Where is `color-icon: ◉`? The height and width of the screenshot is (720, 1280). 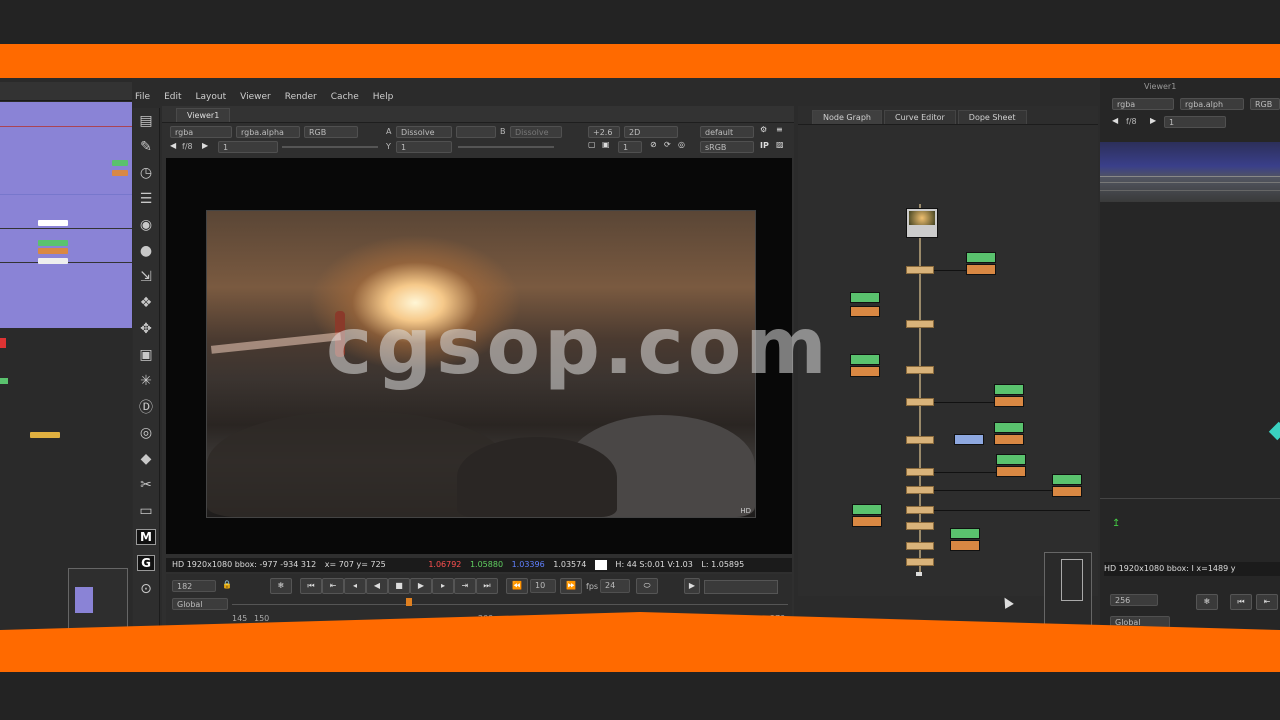 color-icon: ◉ is located at coordinates (146, 225).